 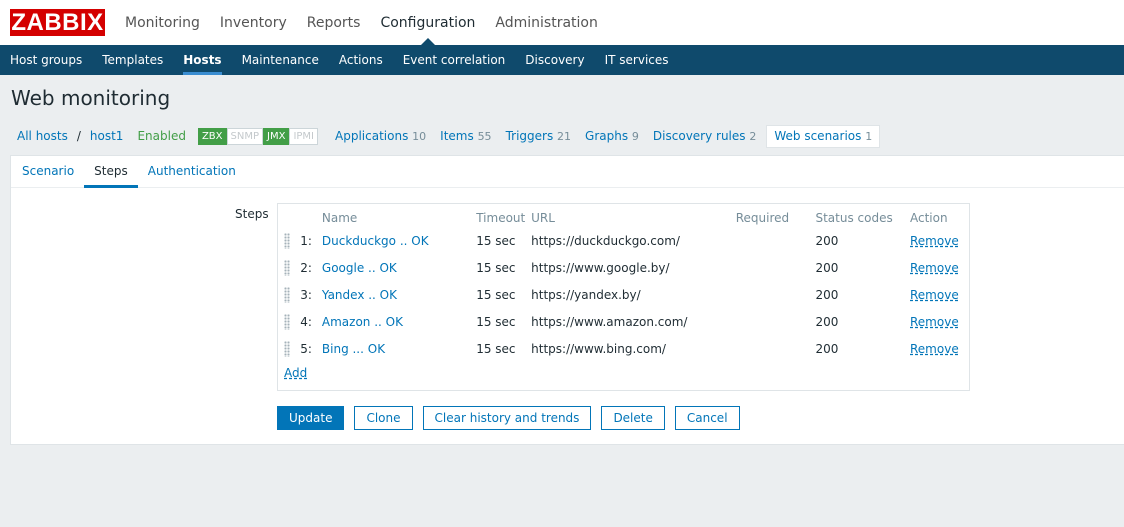 I want to click on add-step-button: Add, so click(x=295, y=373).